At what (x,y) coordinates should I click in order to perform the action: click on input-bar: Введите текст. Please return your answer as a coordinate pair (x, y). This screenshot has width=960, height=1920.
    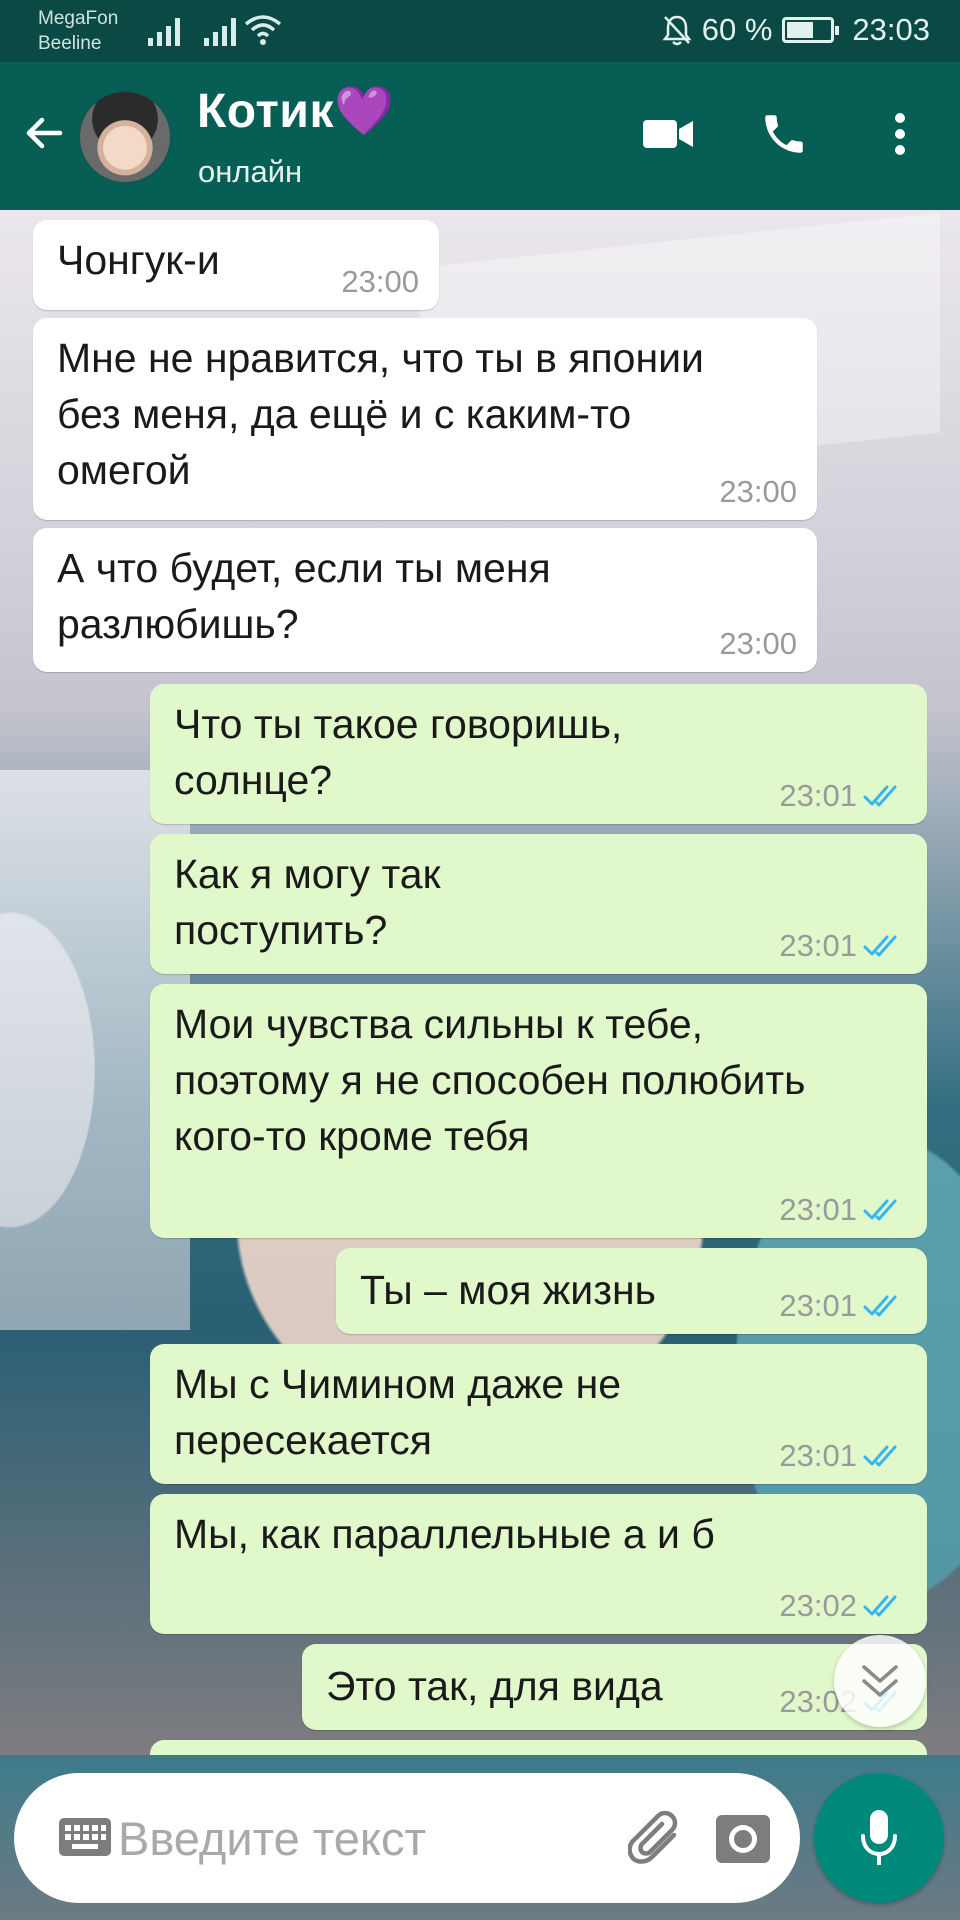
    Looking at the image, I should click on (480, 1837).